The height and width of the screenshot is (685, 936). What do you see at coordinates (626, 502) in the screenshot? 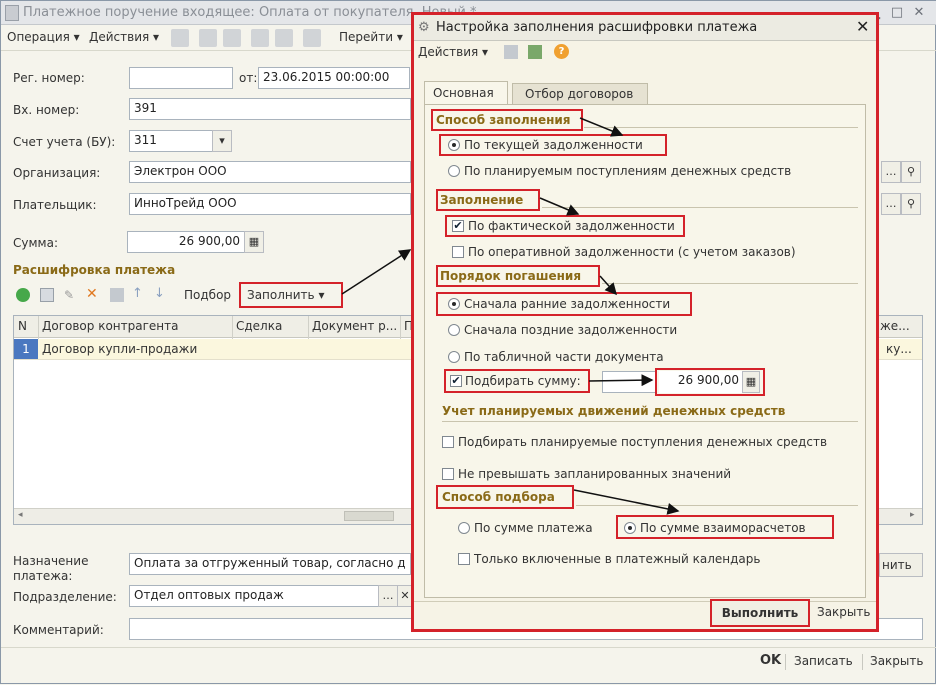
I see `arrow-pick-method` at bounding box center [626, 502].